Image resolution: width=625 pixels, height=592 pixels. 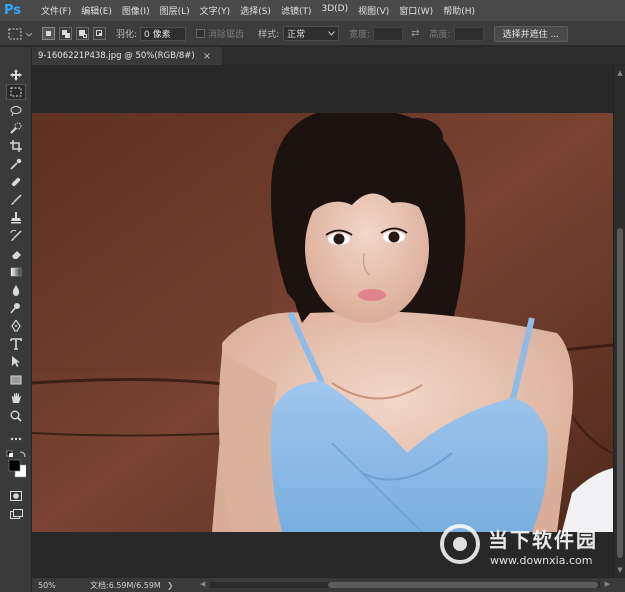 What do you see at coordinates (99, 33) in the screenshot?
I see `intersect-selection-button` at bounding box center [99, 33].